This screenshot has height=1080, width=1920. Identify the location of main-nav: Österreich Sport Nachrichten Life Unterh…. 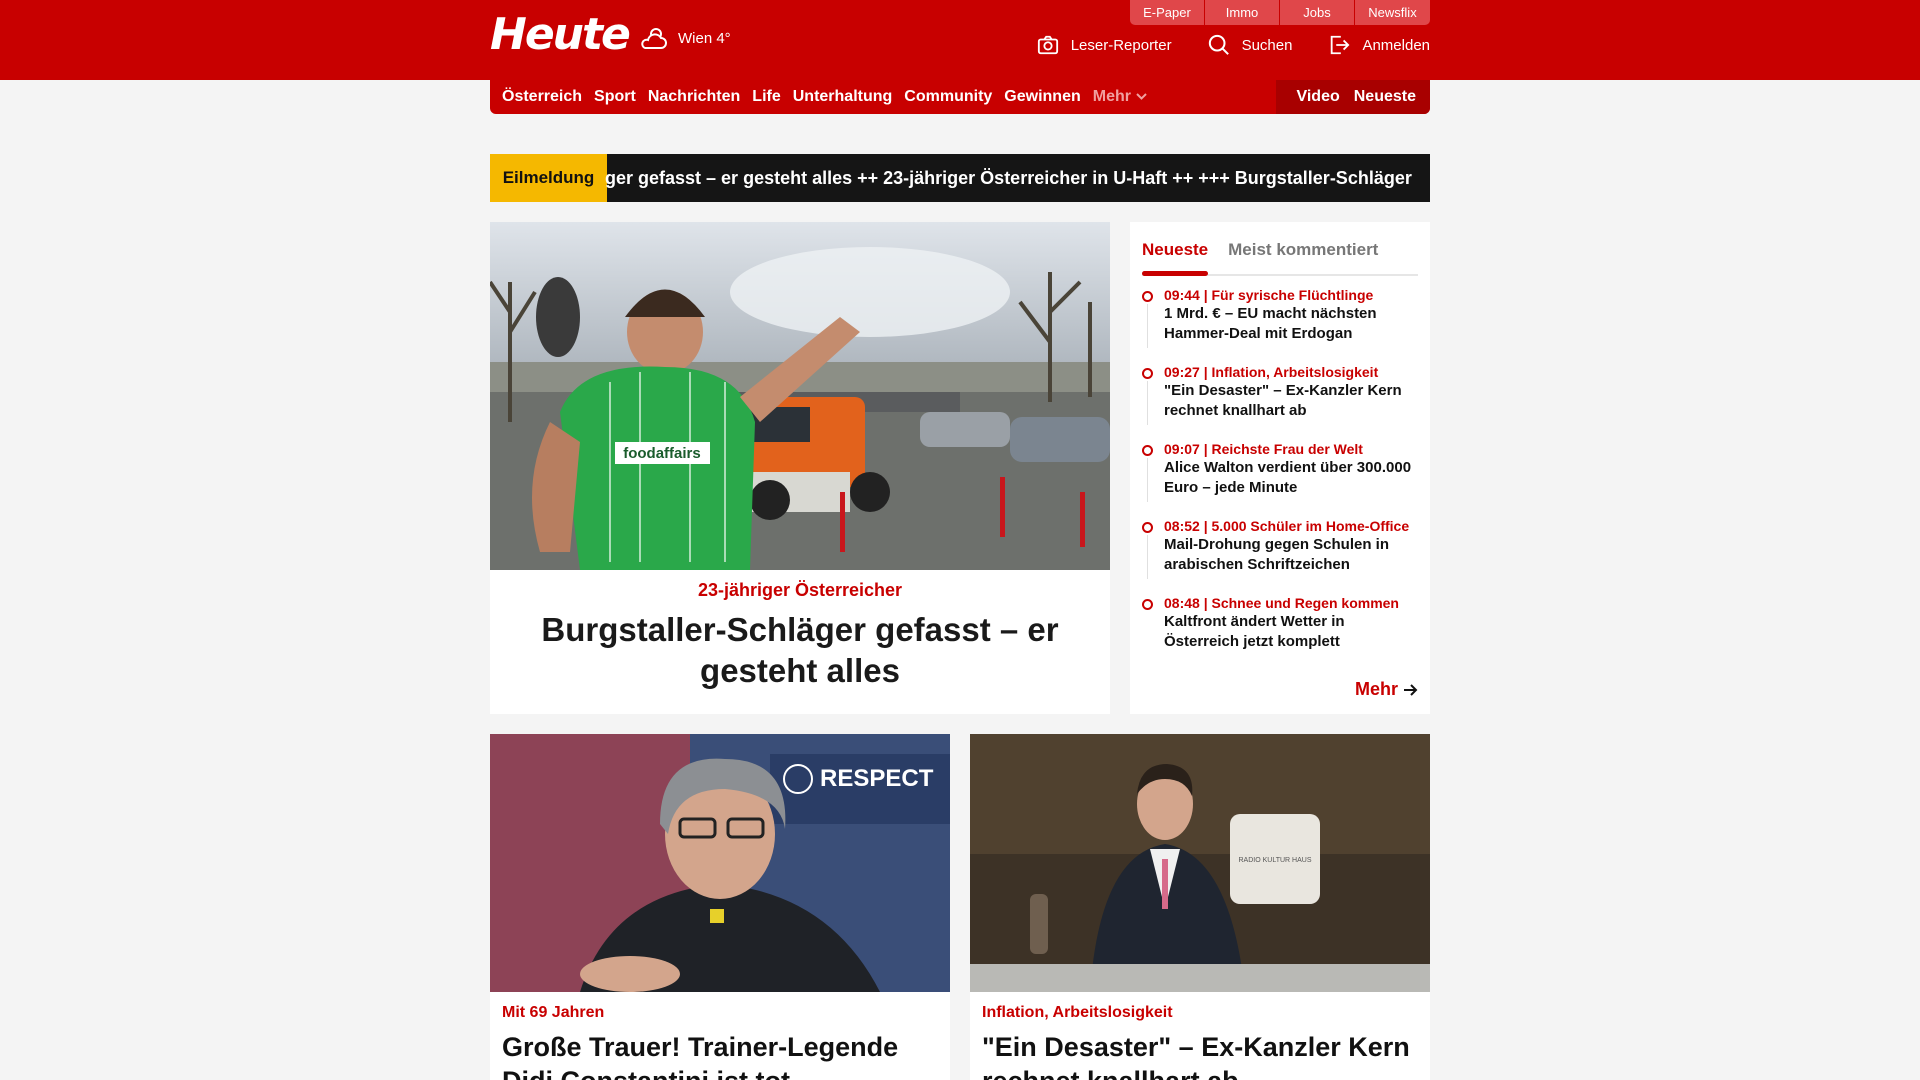
(960, 97).